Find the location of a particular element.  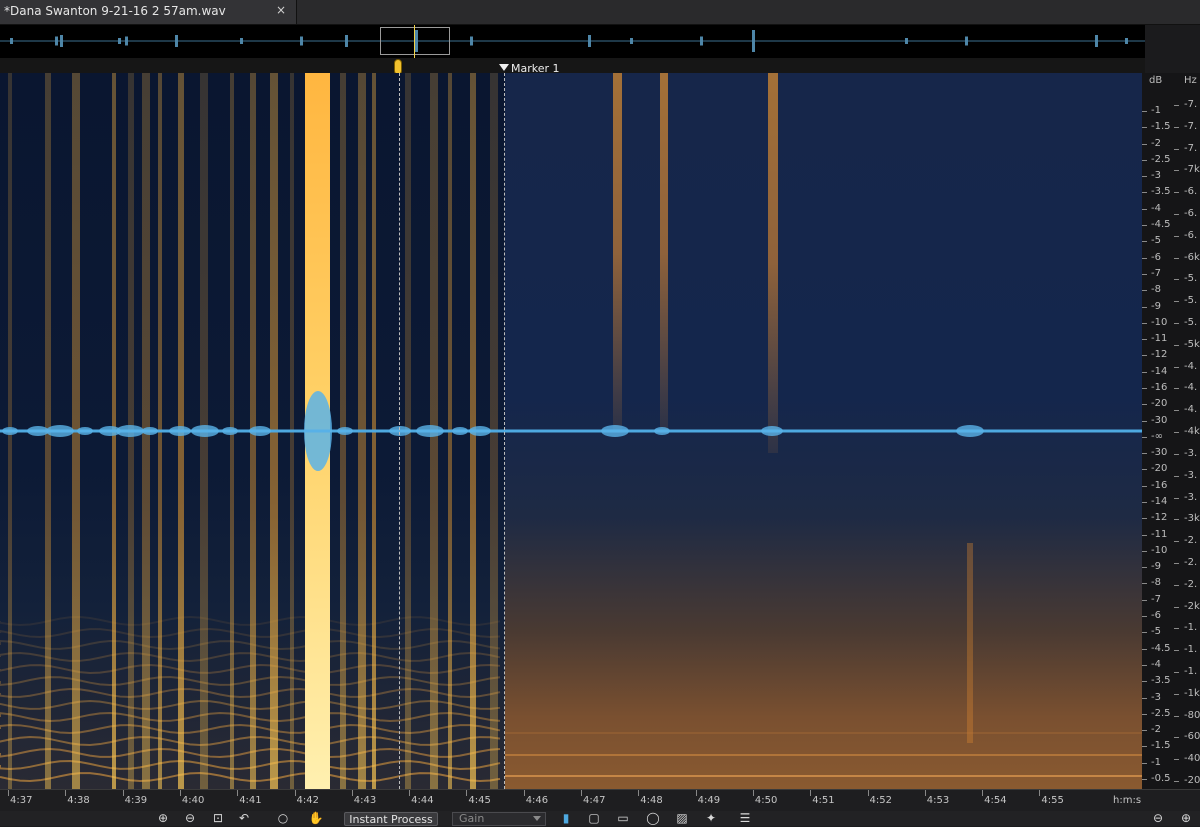

hz-tick-label: -4k is located at coordinates (1192, 432).